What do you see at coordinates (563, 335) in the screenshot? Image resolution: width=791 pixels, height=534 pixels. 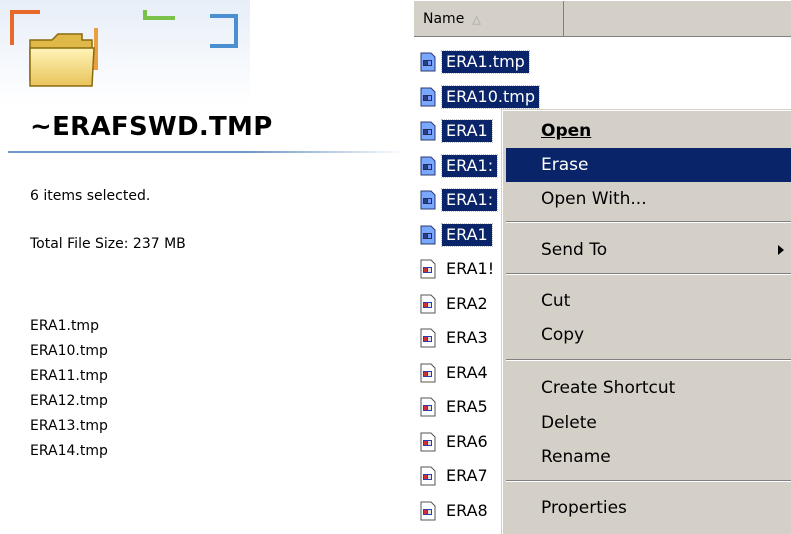 I see `menu-label-copy: Copy` at bounding box center [563, 335].